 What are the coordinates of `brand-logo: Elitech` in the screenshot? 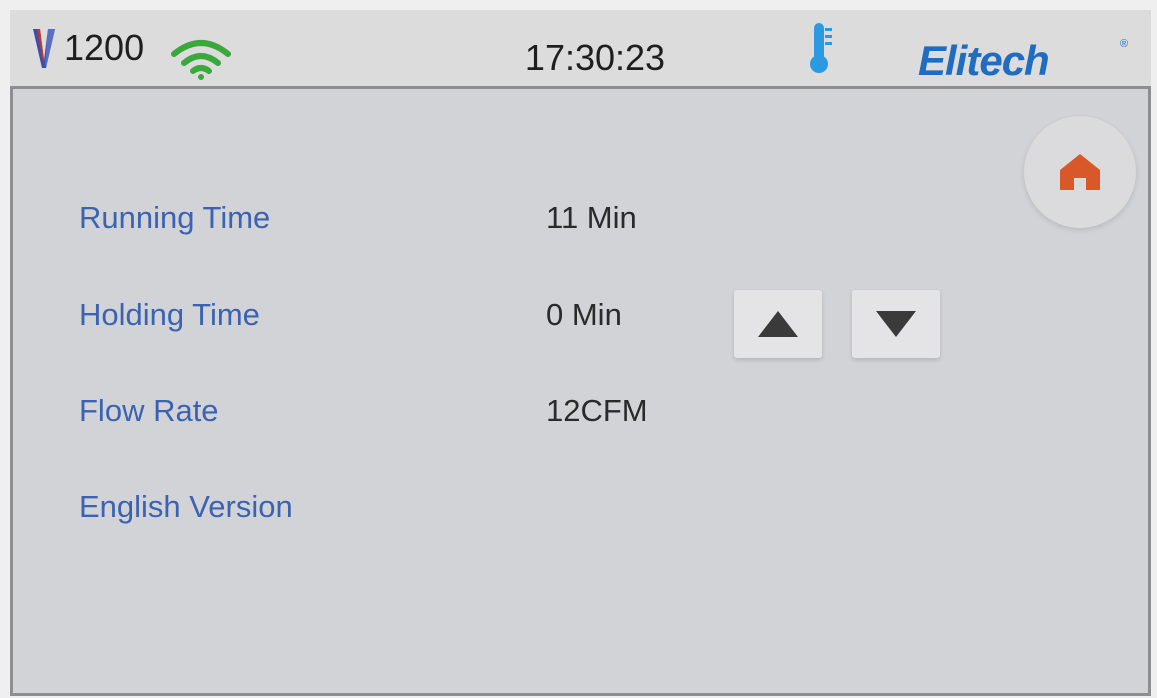 It's located at (984, 60).